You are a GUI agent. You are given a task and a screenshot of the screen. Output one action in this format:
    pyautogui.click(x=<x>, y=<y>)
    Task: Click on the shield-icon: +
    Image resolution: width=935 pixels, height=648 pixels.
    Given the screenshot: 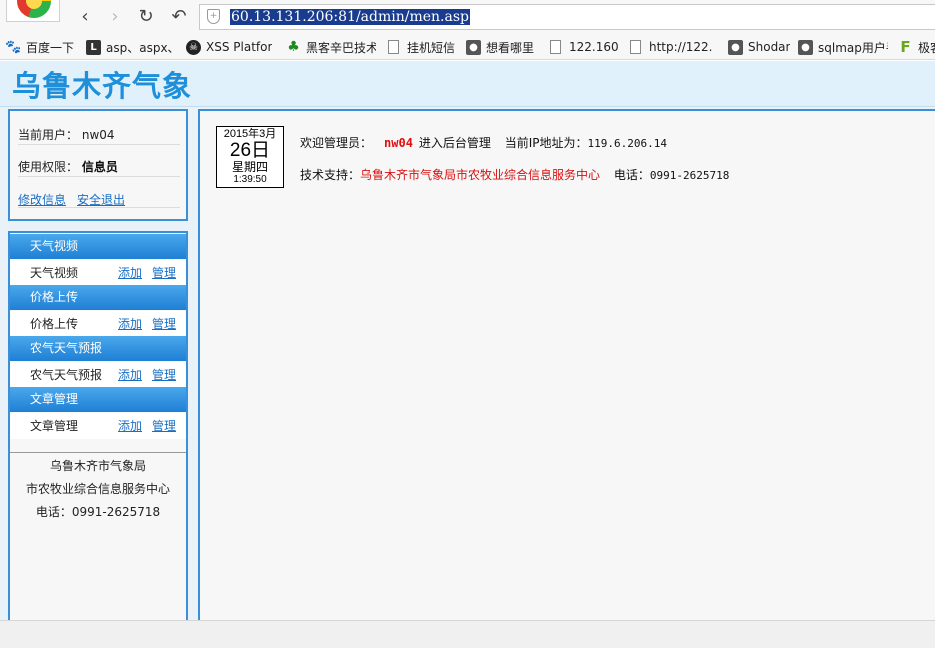 What is the action you would take?
    pyautogui.click(x=213, y=16)
    